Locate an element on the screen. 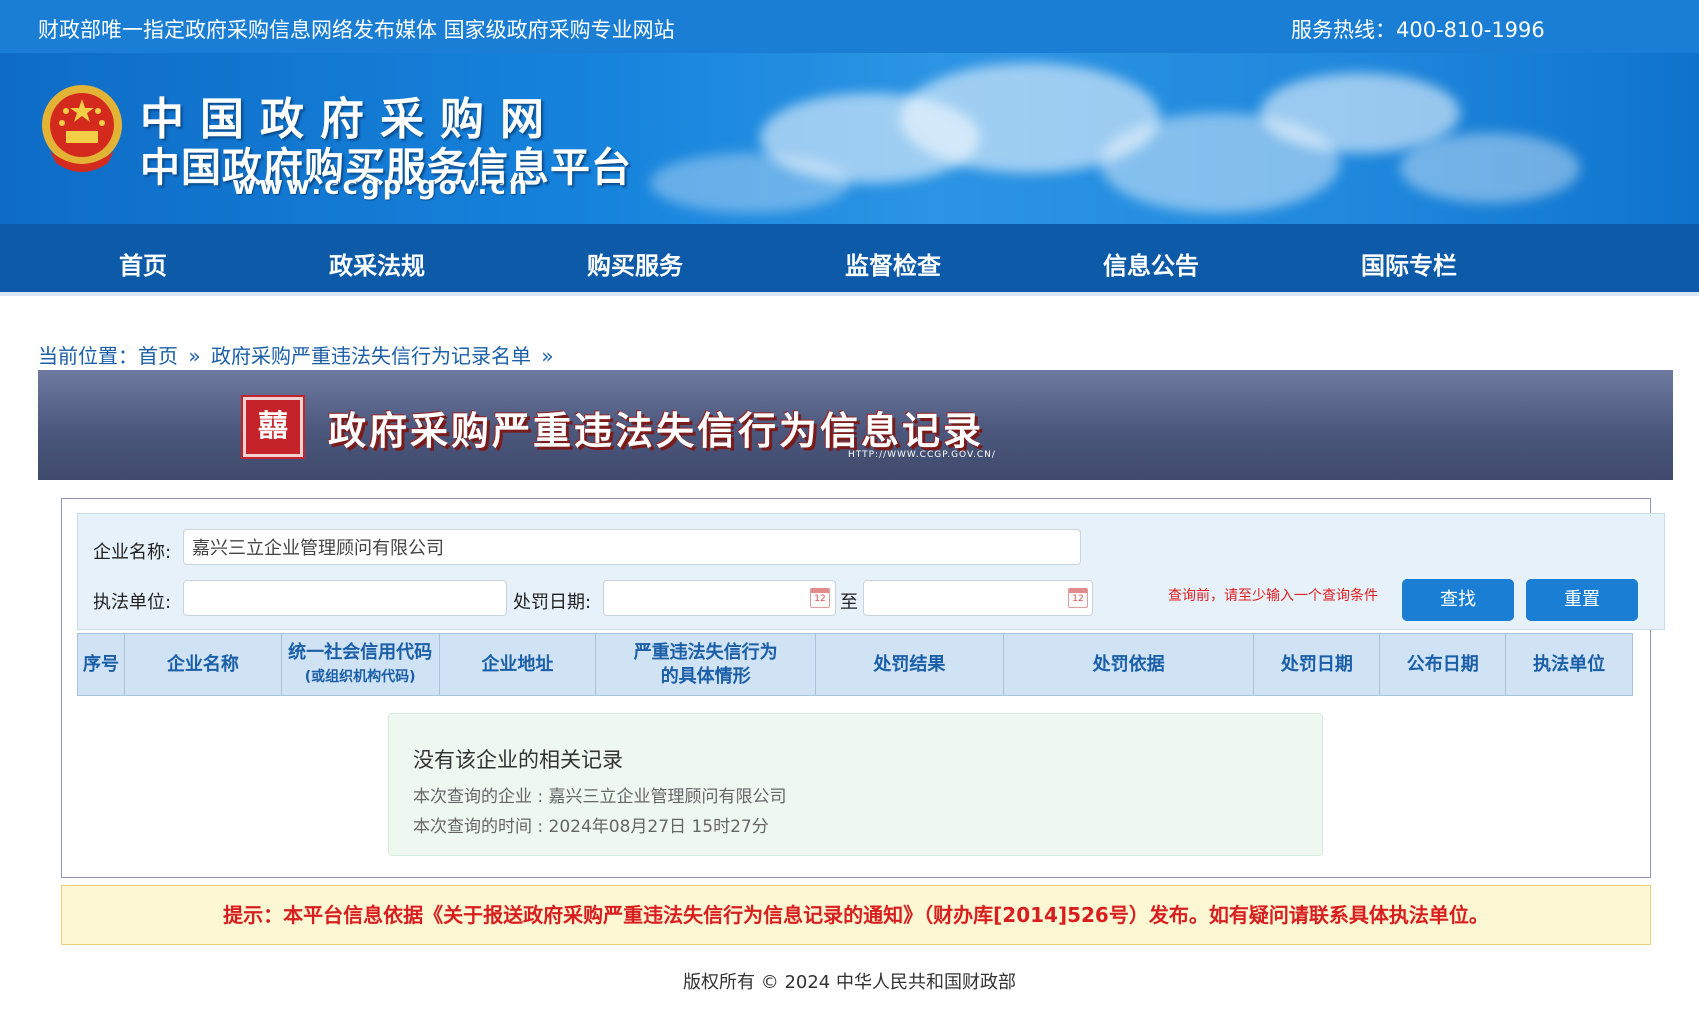 The height and width of the screenshot is (1017, 1699). search-hint: 查询前，请至少输入一个查询条件 is located at coordinates (1273, 596).